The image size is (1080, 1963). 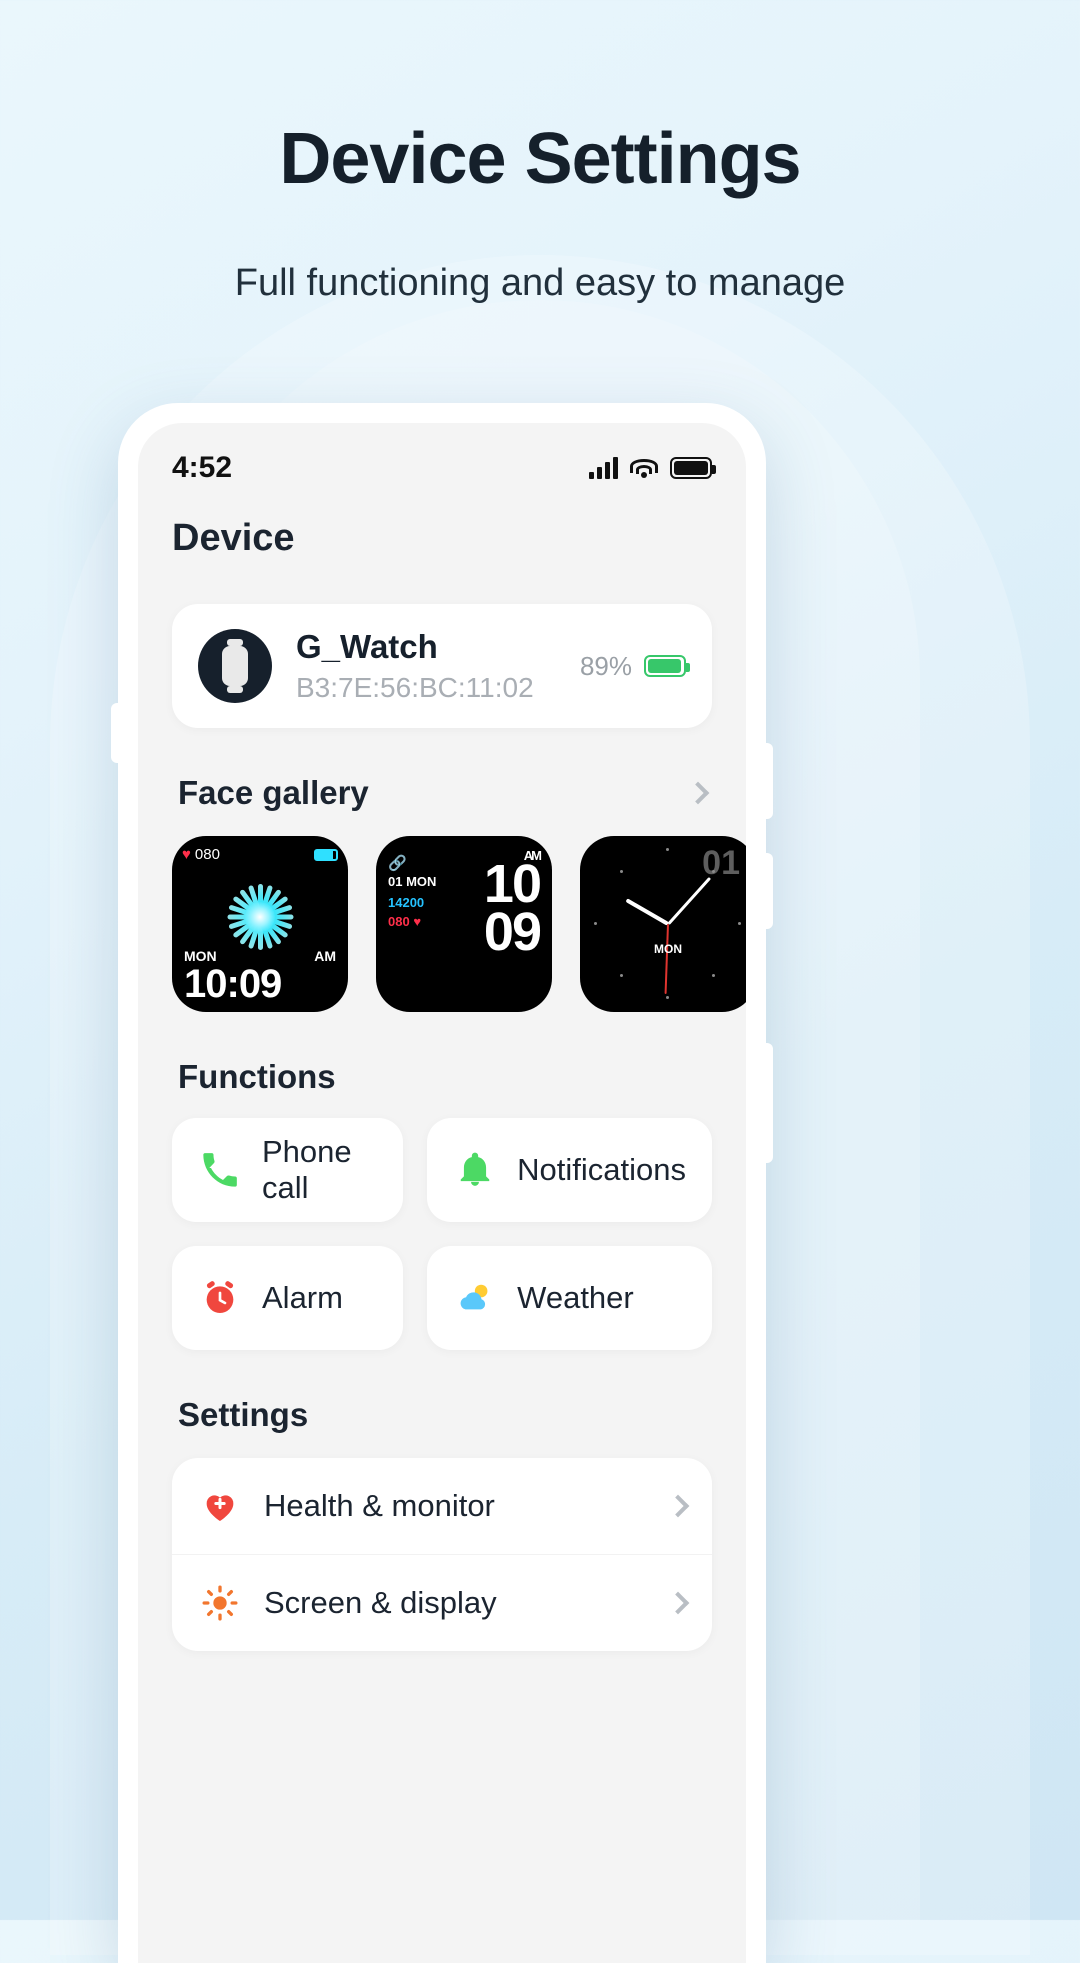 What do you see at coordinates (442, 793) in the screenshot?
I see `face-gallery-header: Face gallery` at bounding box center [442, 793].